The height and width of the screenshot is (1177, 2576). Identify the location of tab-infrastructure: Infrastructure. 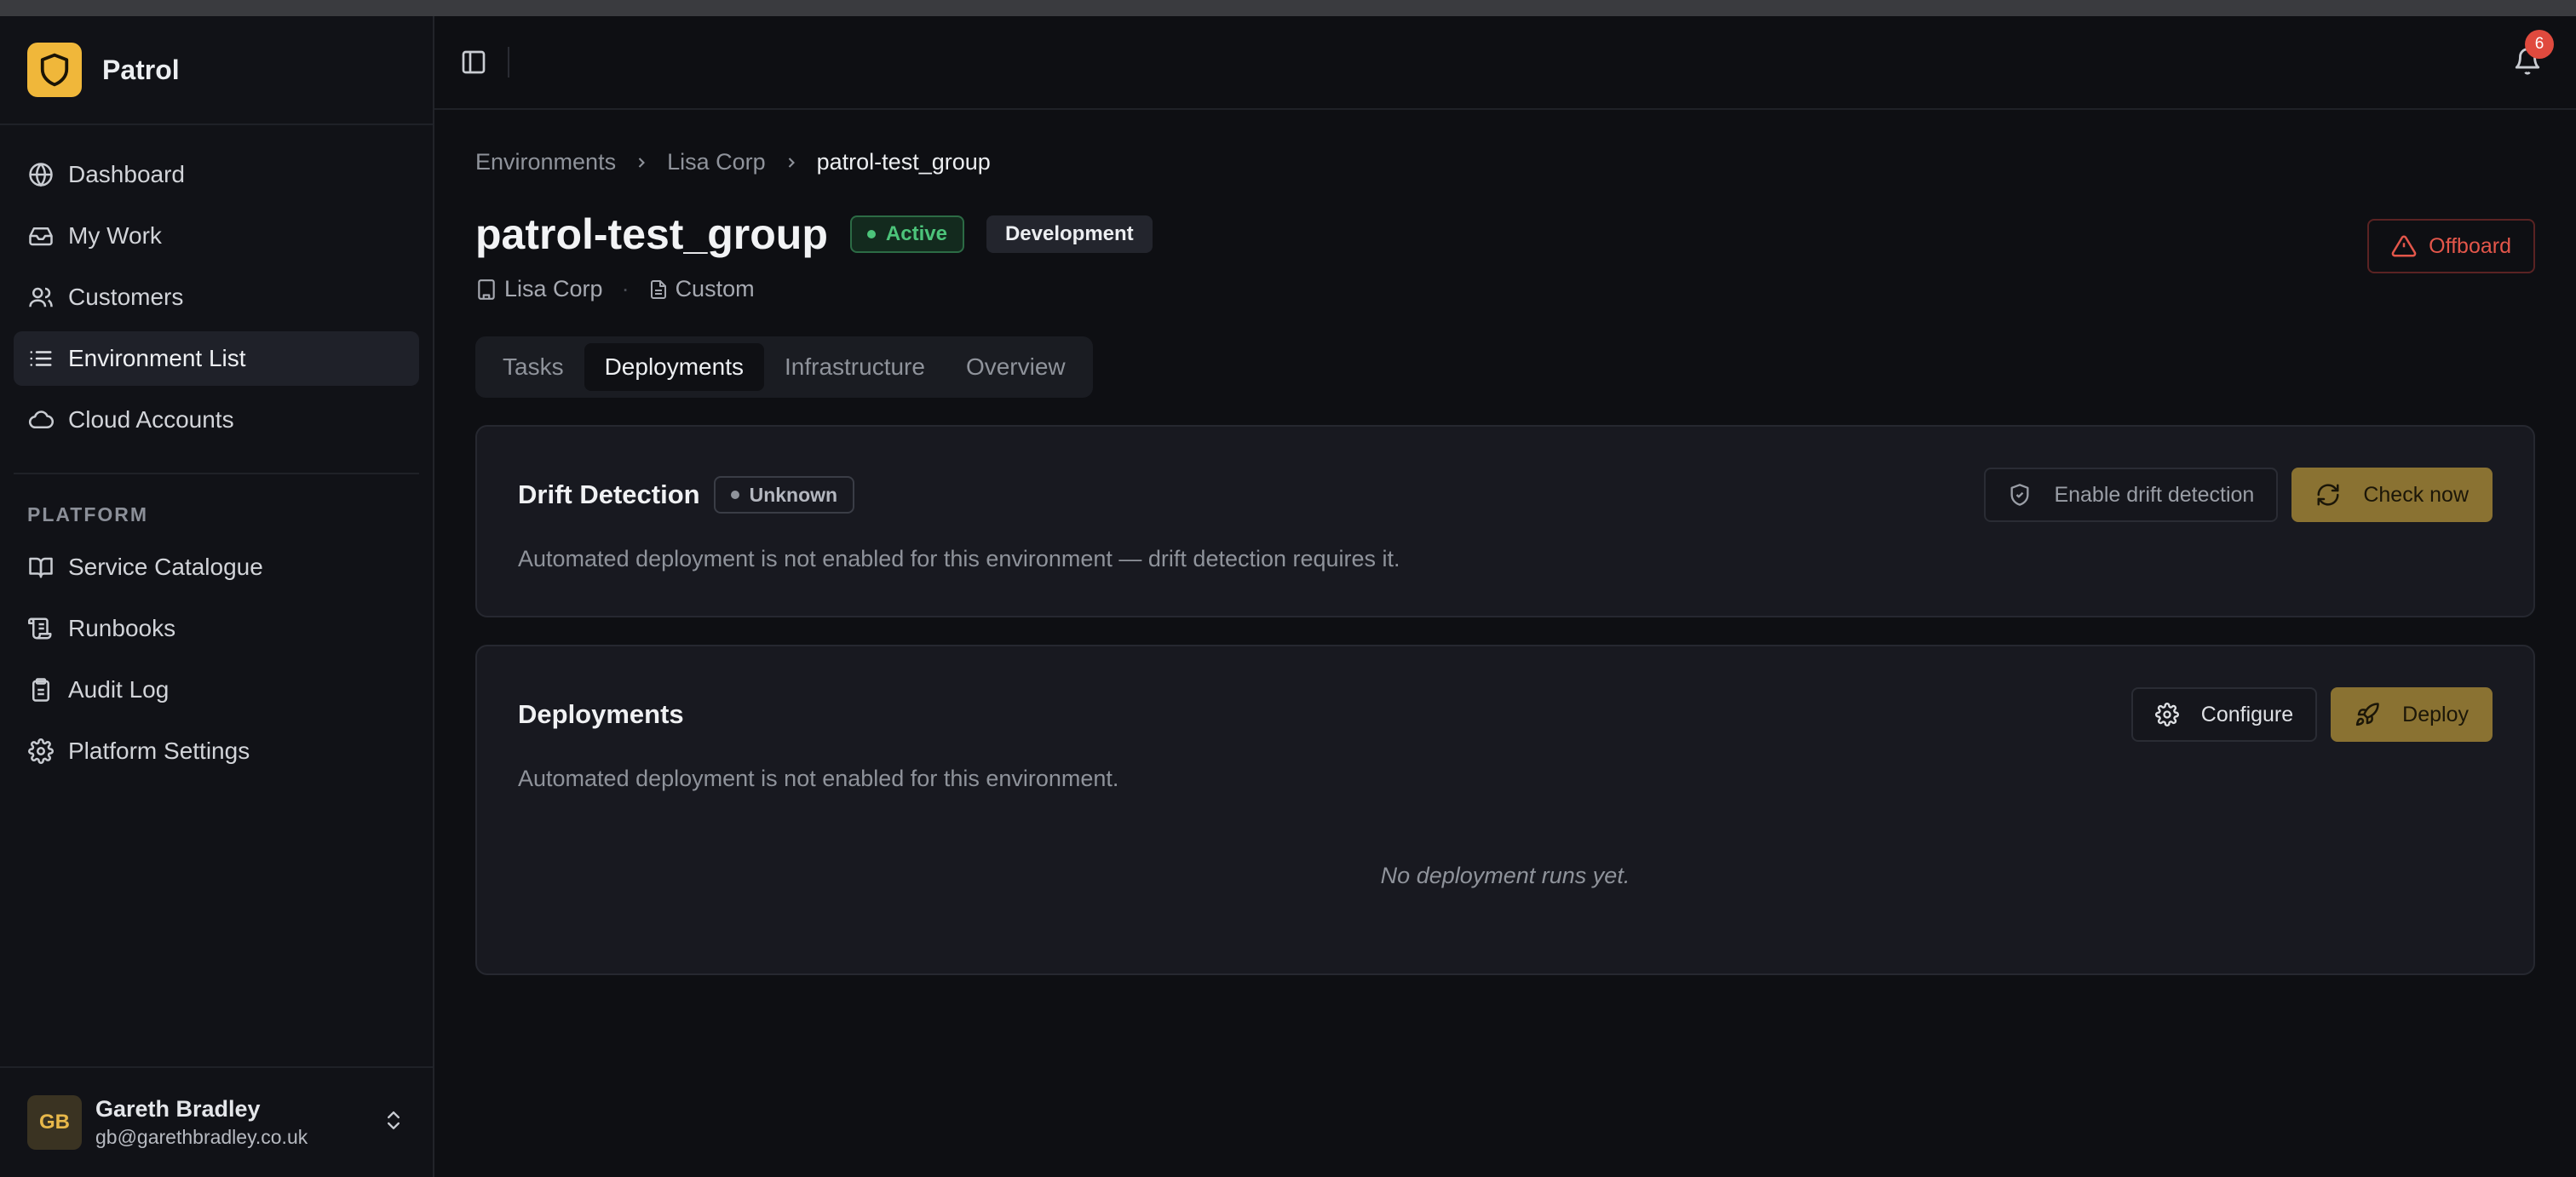
(855, 367).